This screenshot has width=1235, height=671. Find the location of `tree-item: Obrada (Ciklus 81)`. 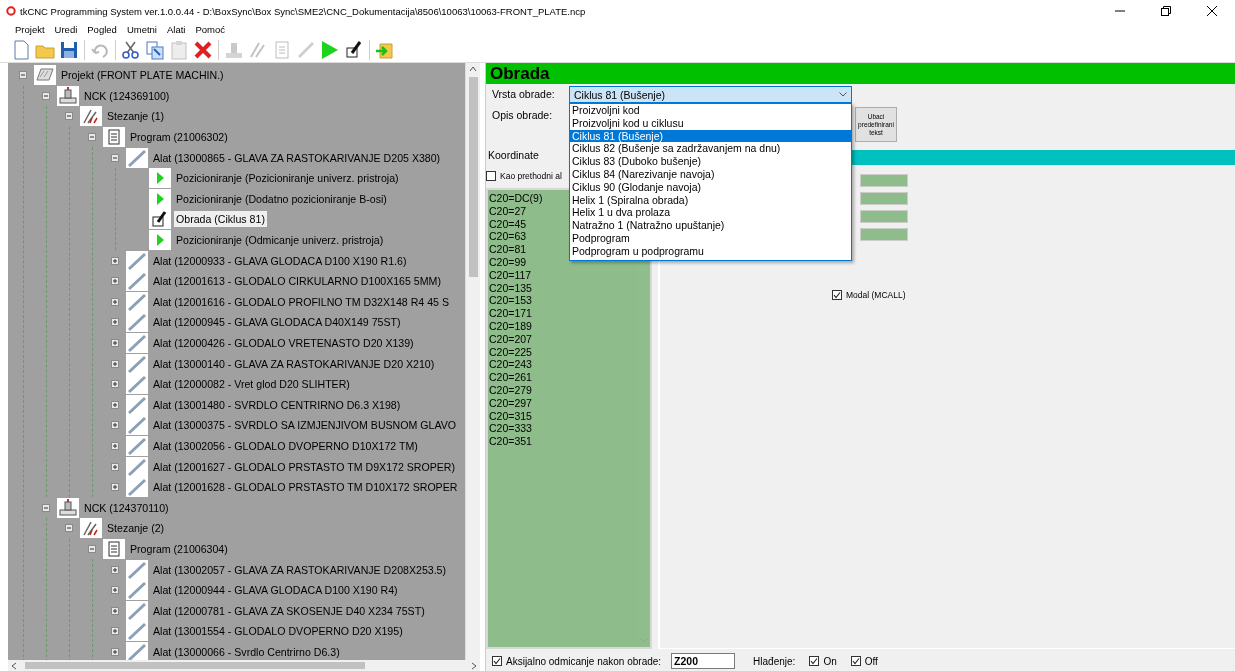

tree-item: Obrada (Ciklus 81) is located at coordinates (220, 219).